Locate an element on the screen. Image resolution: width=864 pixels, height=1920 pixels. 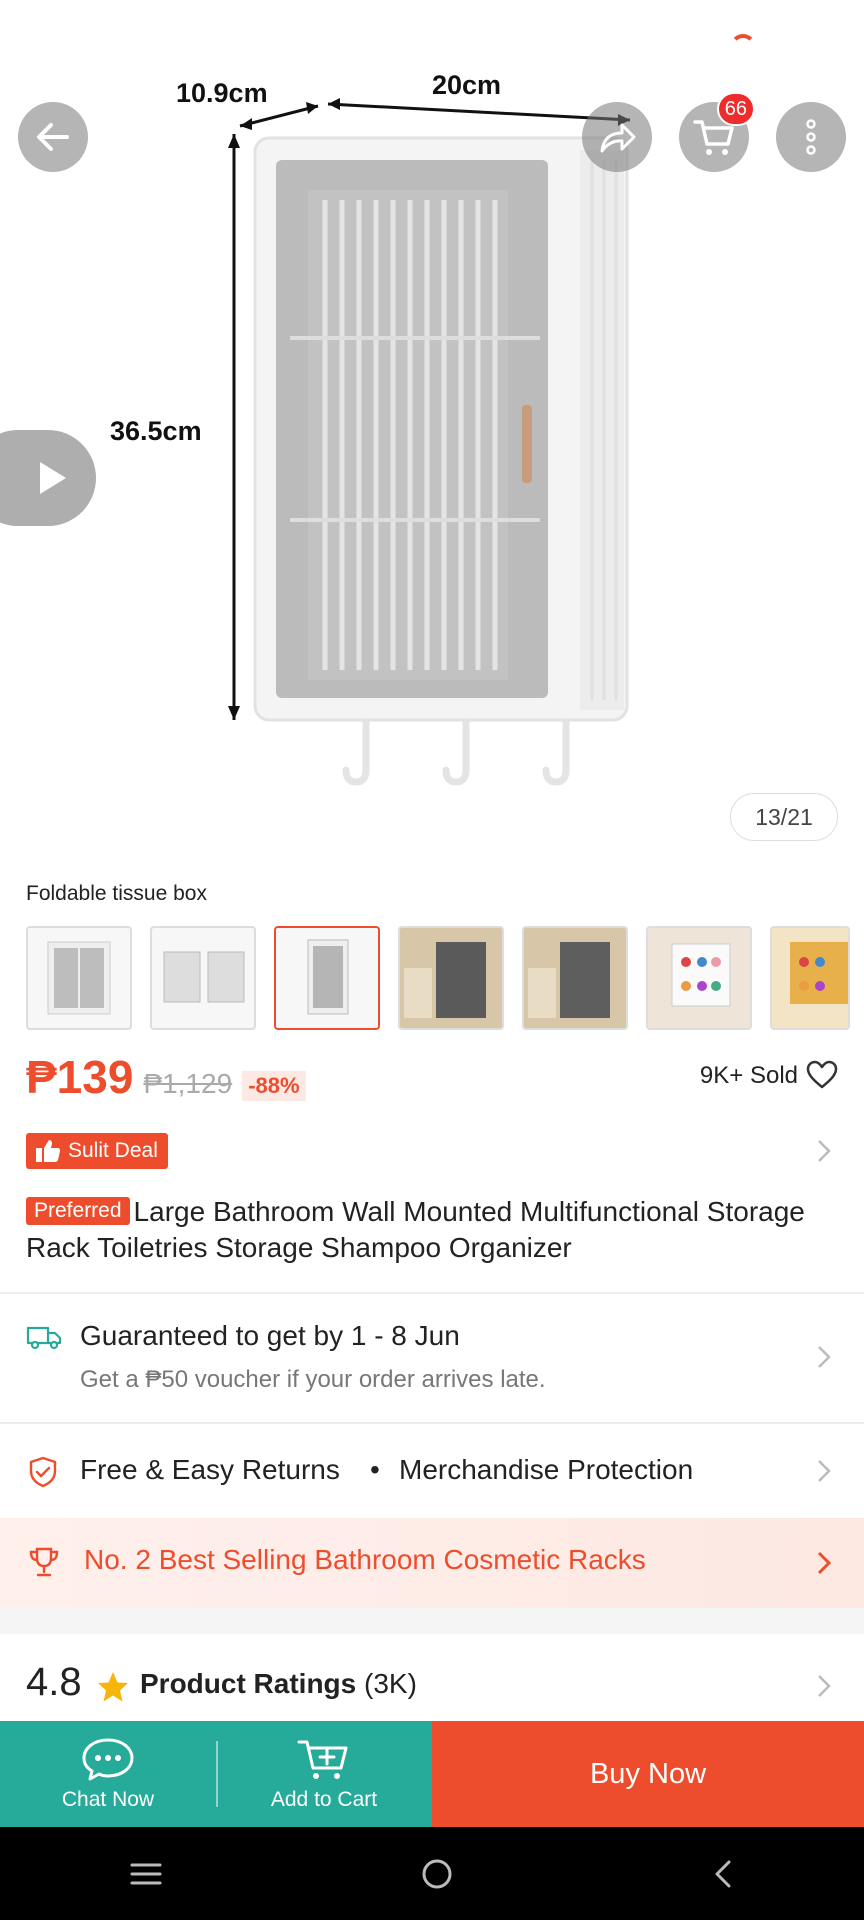
dimension-height-label: 36.5cm is located at coordinates (156, 431).